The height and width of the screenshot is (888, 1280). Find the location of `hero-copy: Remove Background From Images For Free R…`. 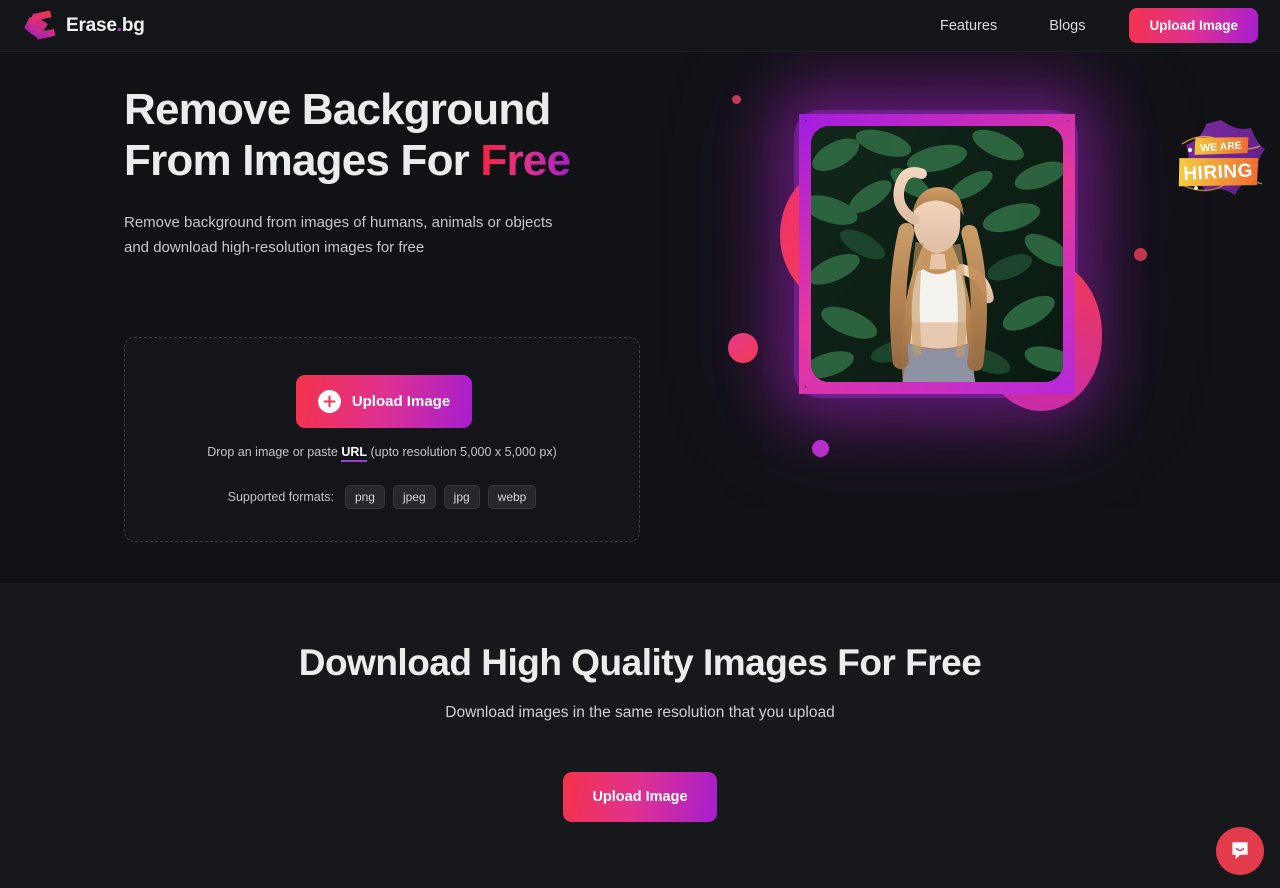

hero-copy: Remove Background From Images For Free R… is located at coordinates (404, 172).